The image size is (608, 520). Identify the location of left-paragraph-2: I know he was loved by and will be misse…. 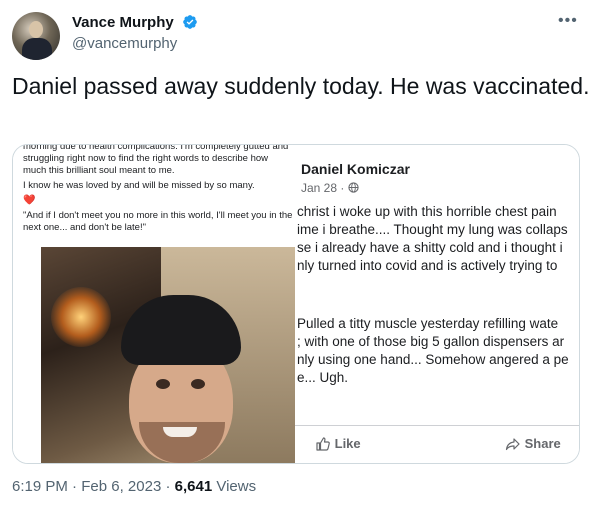
(139, 185).